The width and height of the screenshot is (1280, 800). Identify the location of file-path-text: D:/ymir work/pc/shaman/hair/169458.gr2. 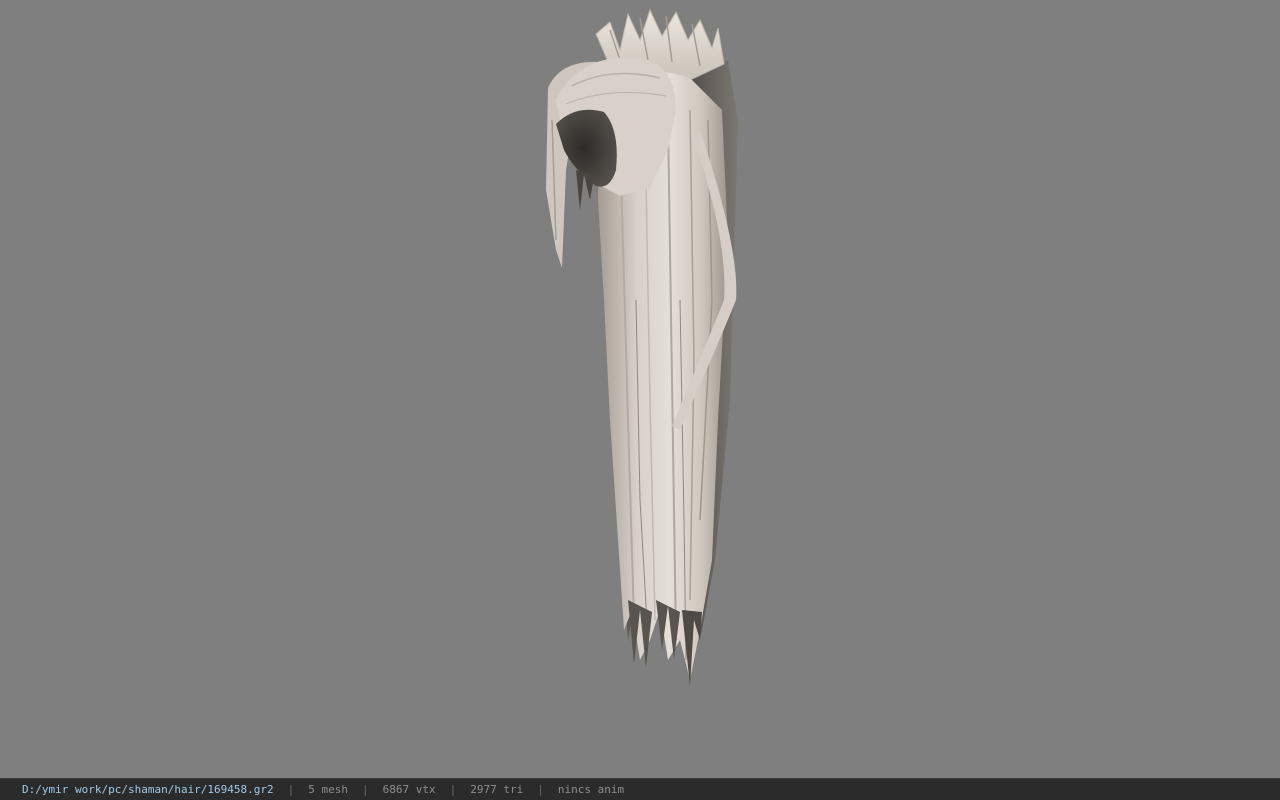
(148, 789).